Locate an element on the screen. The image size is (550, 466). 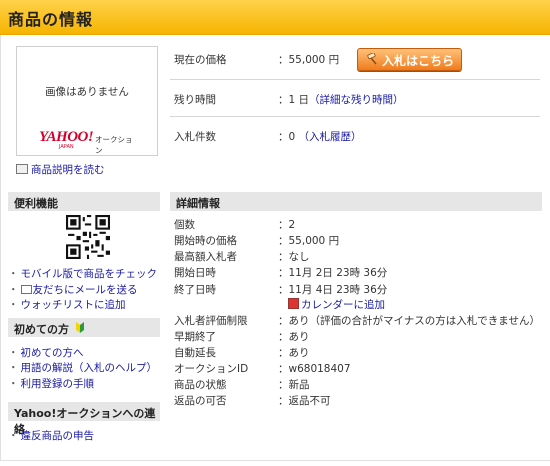
detail-value: ：w68018407 is located at coordinates (314, 369).